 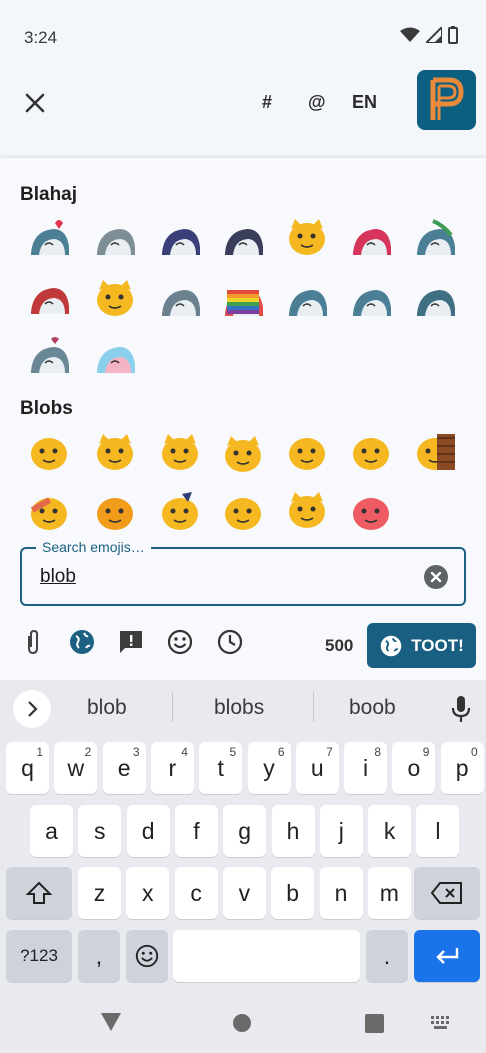 What do you see at coordinates (99, 956) in the screenshot?
I see `comma-key: ,` at bounding box center [99, 956].